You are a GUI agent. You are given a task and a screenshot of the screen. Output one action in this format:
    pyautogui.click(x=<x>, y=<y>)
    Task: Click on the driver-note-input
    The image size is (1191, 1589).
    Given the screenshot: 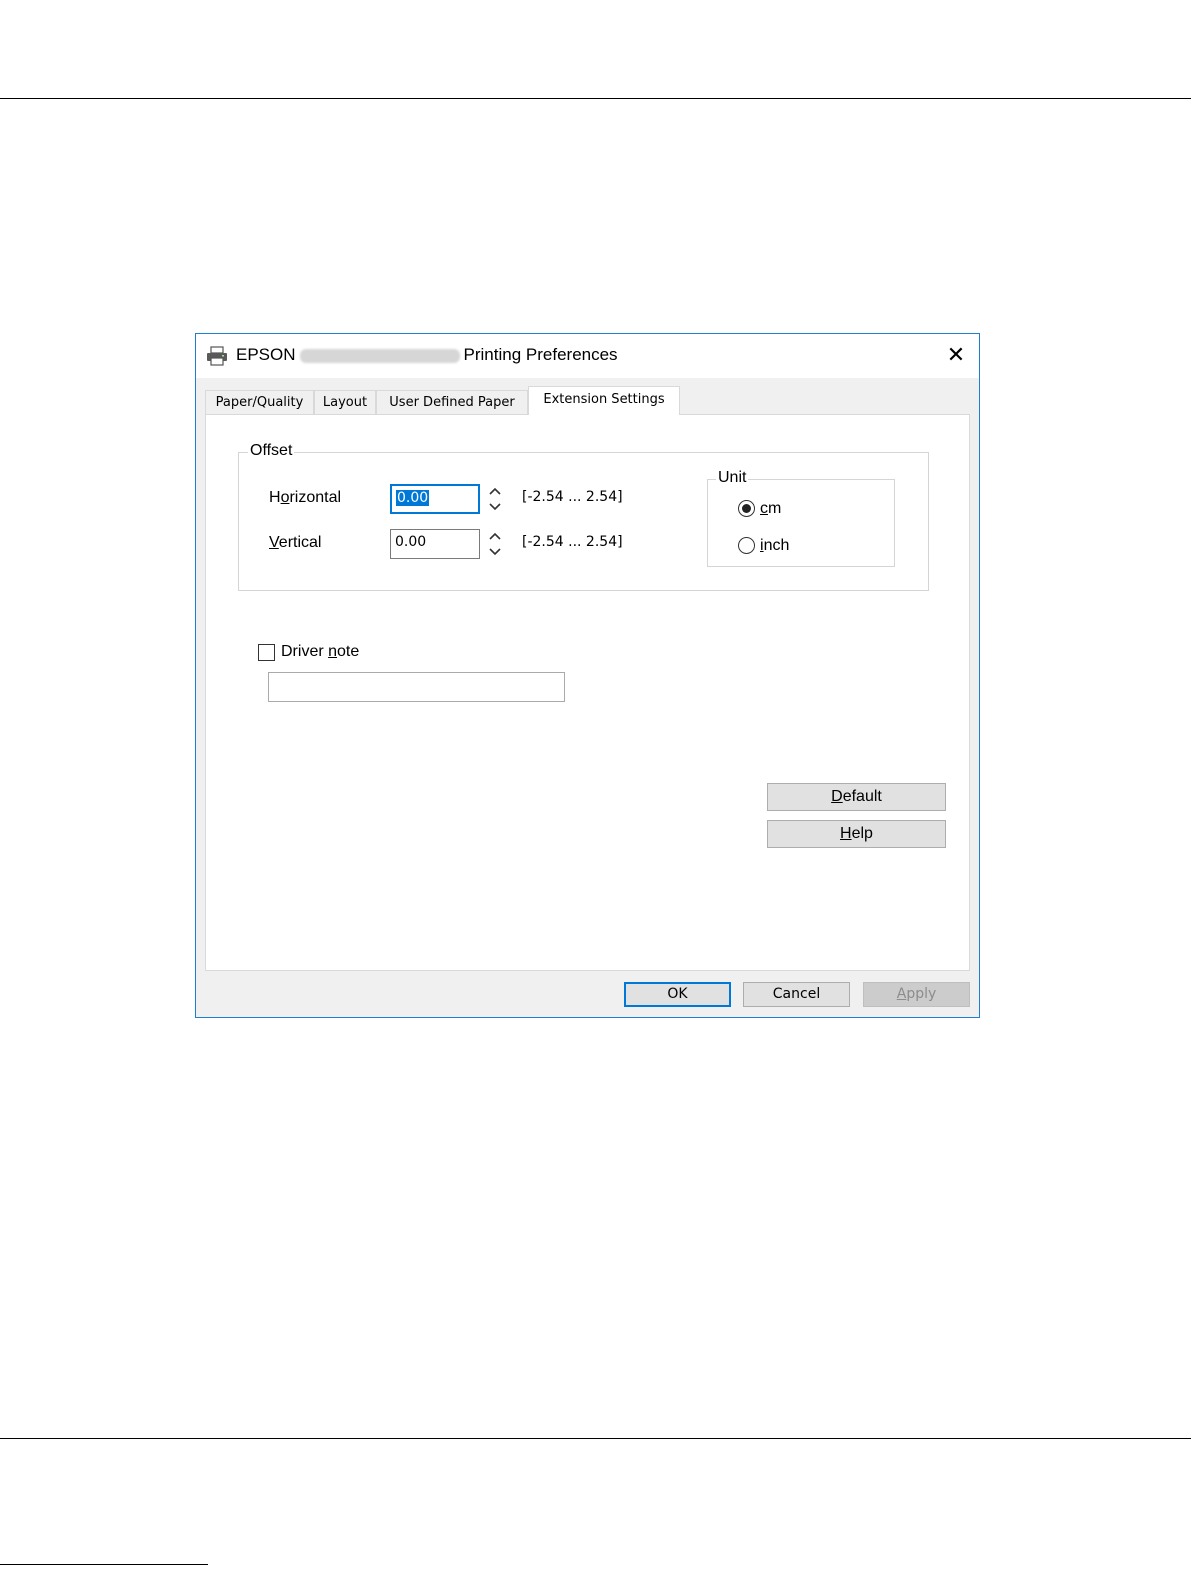 What is the action you would take?
    pyautogui.click(x=416, y=687)
    